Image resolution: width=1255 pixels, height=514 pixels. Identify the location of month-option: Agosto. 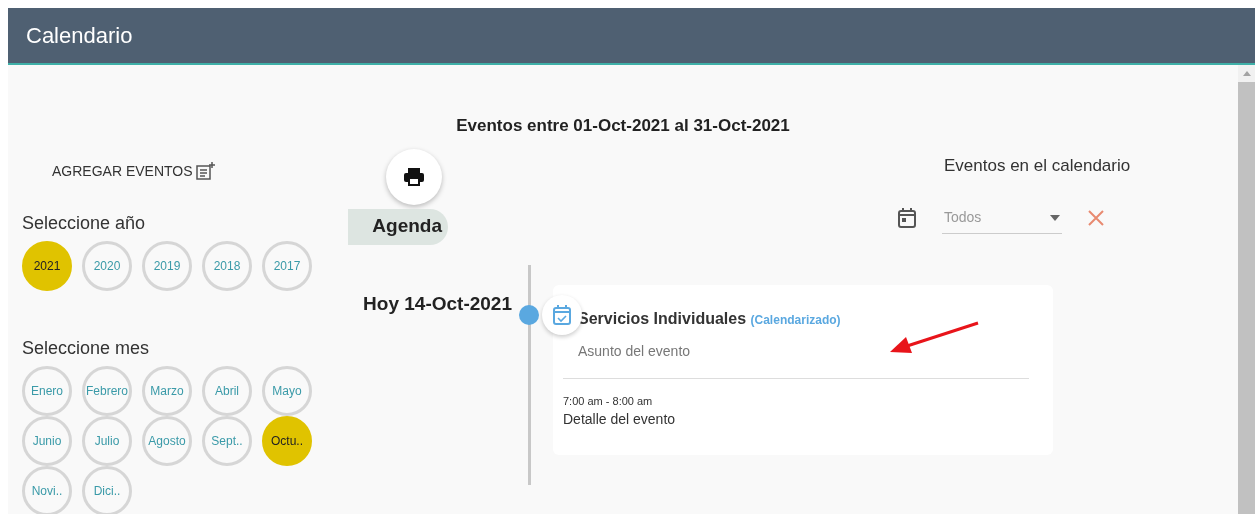
(167, 440).